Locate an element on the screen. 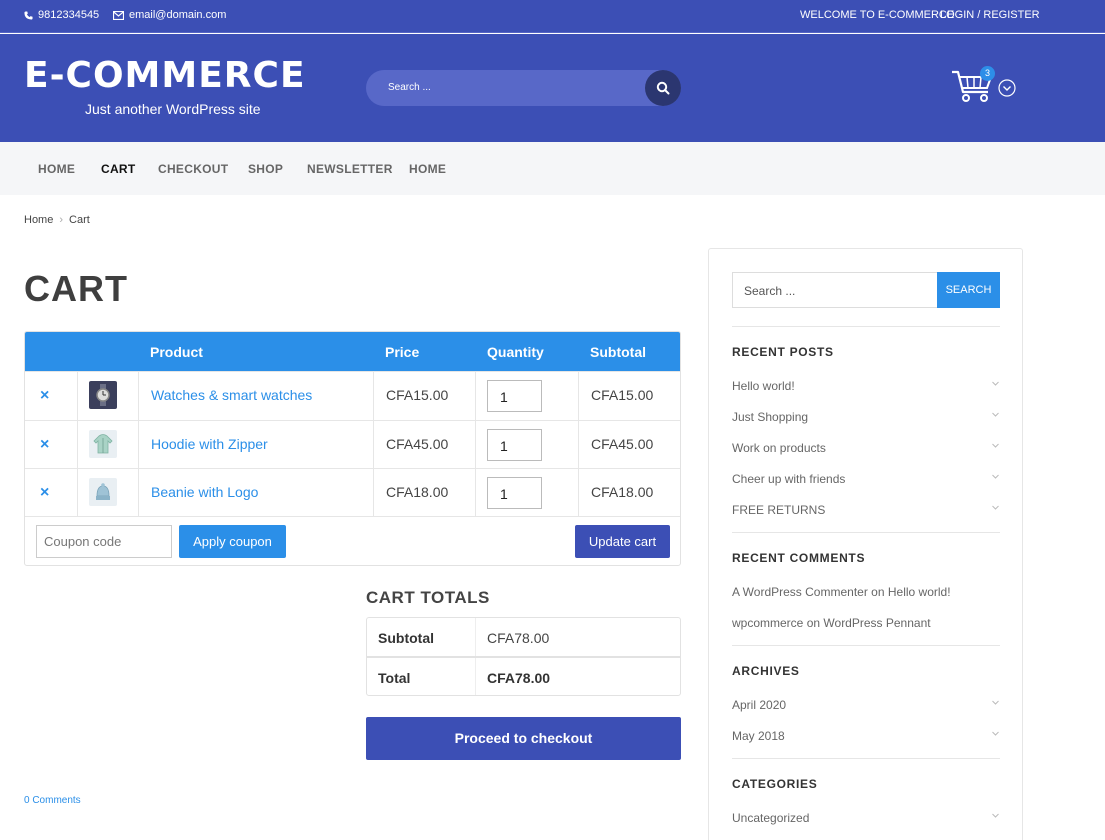 This screenshot has height=840, width=1105. recent-comment: wpcommerce on WordPress Pennant is located at coordinates (866, 623).